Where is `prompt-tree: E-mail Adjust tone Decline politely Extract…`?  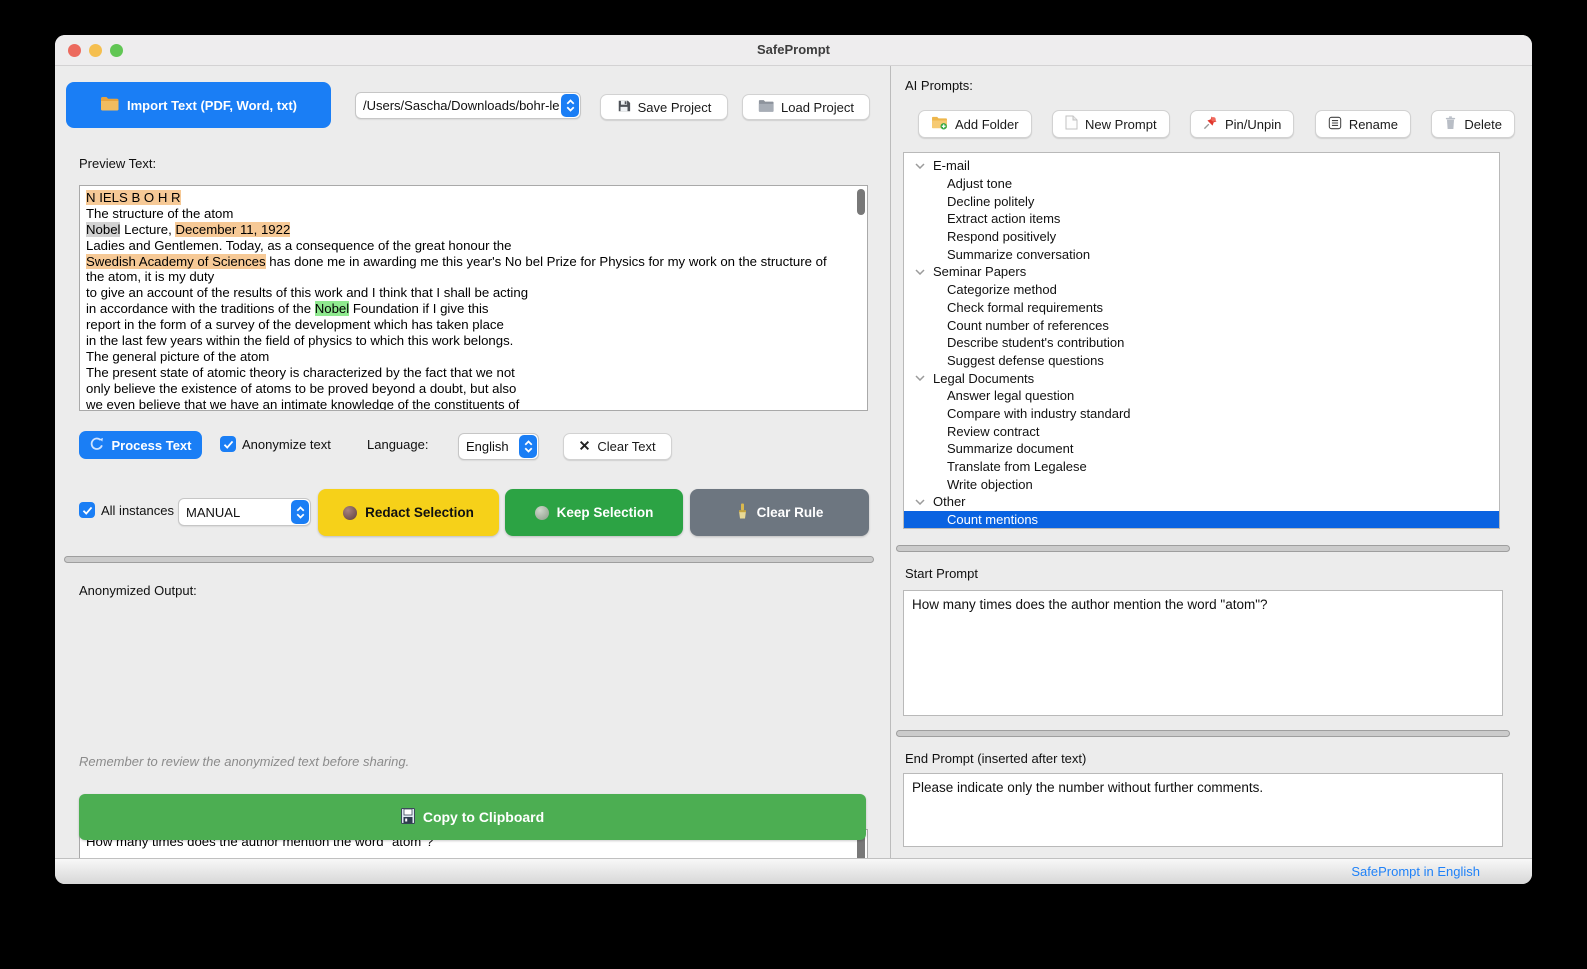
prompt-tree: E-mail Adjust tone Decline politely Extract… is located at coordinates (1201, 340).